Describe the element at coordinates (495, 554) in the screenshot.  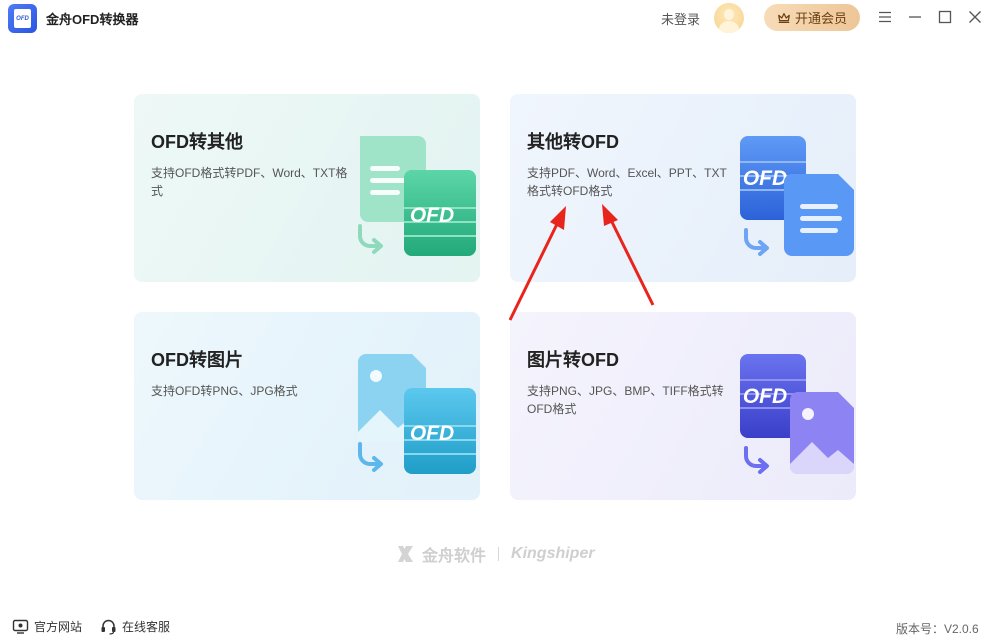
I see `brand-watermark: 金舟软件 Kingshiper` at that location.